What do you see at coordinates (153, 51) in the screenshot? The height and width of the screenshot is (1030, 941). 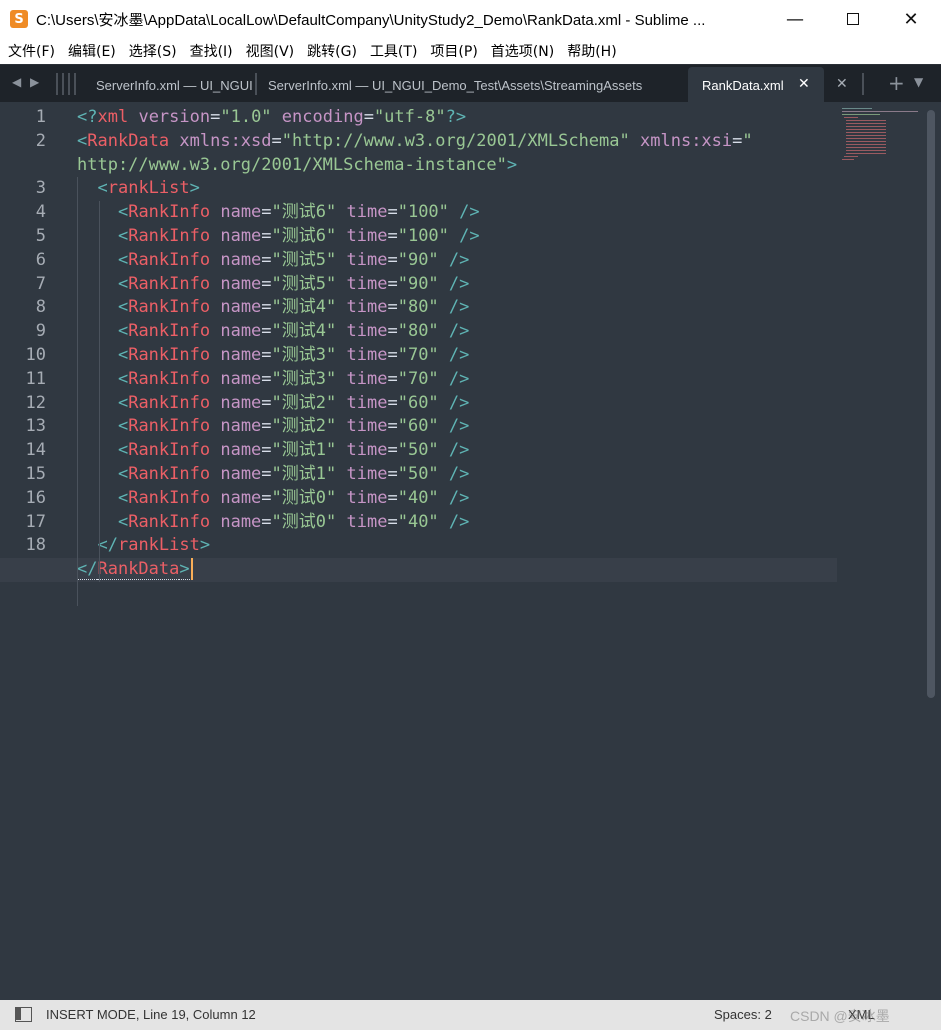 I see `menu-selection: 选择(S)` at bounding box center [153, 51].